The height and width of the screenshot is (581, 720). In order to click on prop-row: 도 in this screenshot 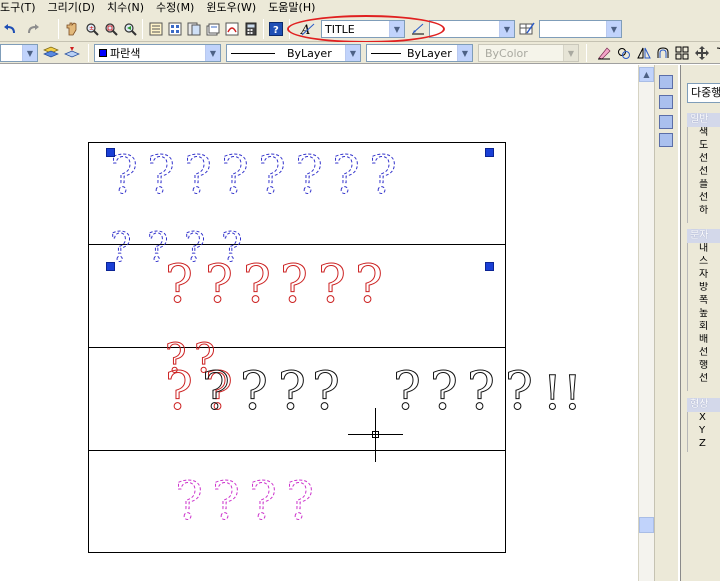, I will do `click(709, 146)`.